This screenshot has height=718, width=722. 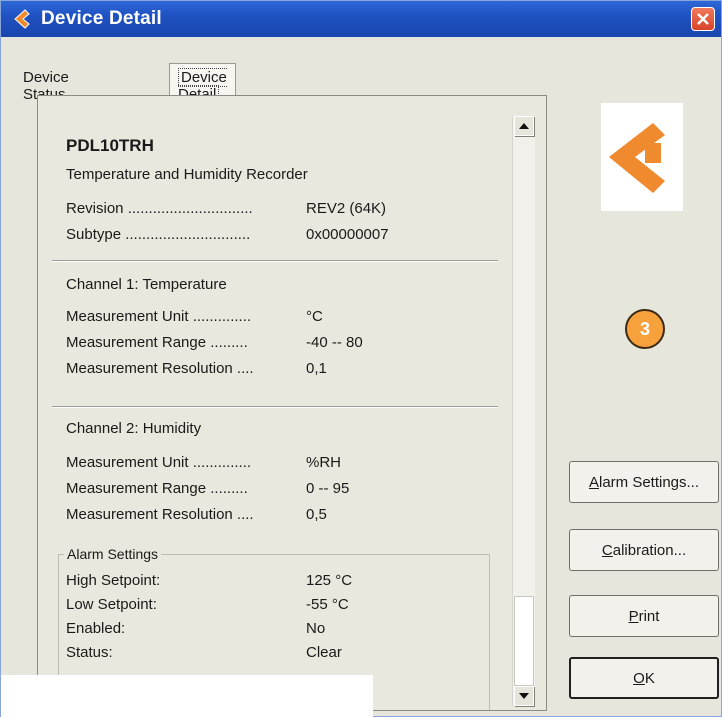 I want to click on print-label: rint, so click(x=649, y=616).